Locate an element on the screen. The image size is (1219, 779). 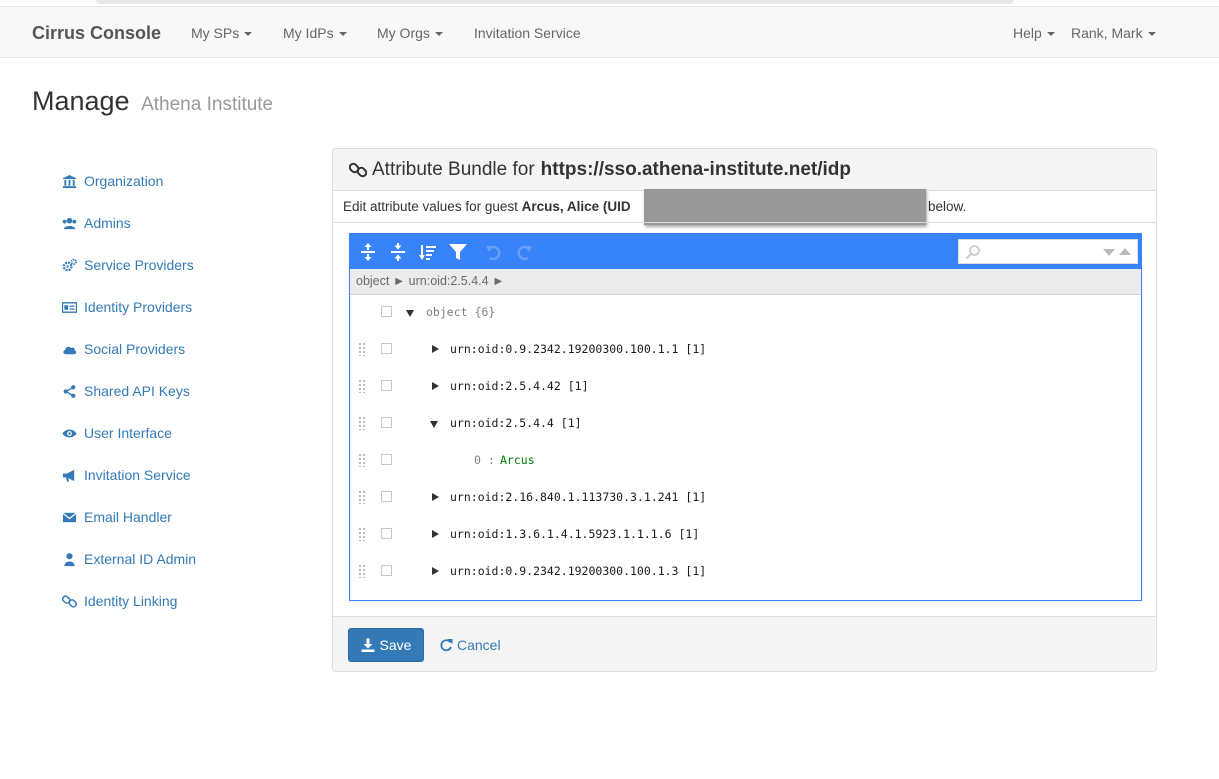
save-button: Save is located at coordinates (386, 645).